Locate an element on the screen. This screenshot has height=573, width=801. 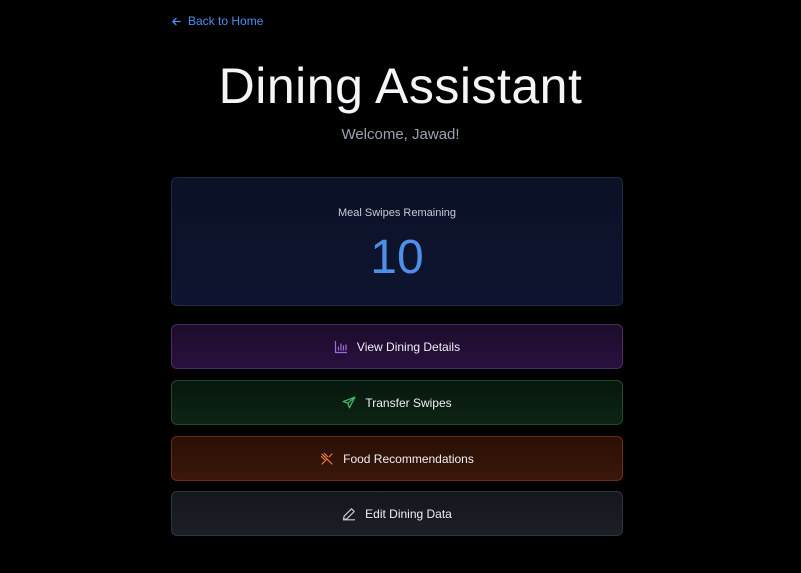
view-dining-details-button: View Dining Details is located at coordinates (397, 346).